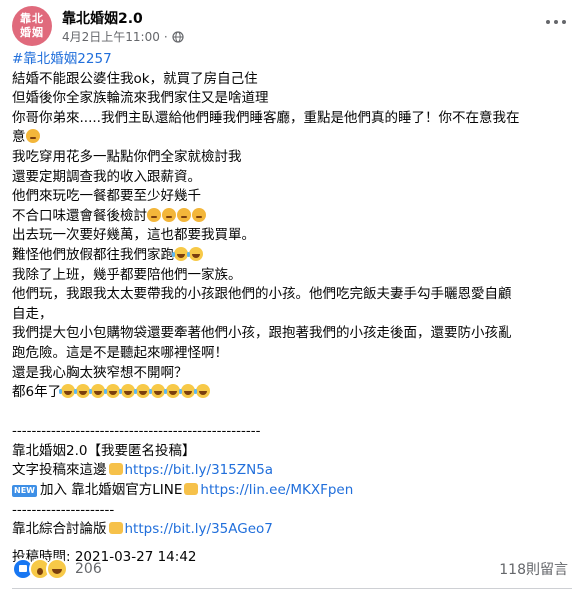 This screenshot has width=585, height=600. I want to click on post-line: 他們來玩吃一餐都要至少好幾千, so click(106, 196).